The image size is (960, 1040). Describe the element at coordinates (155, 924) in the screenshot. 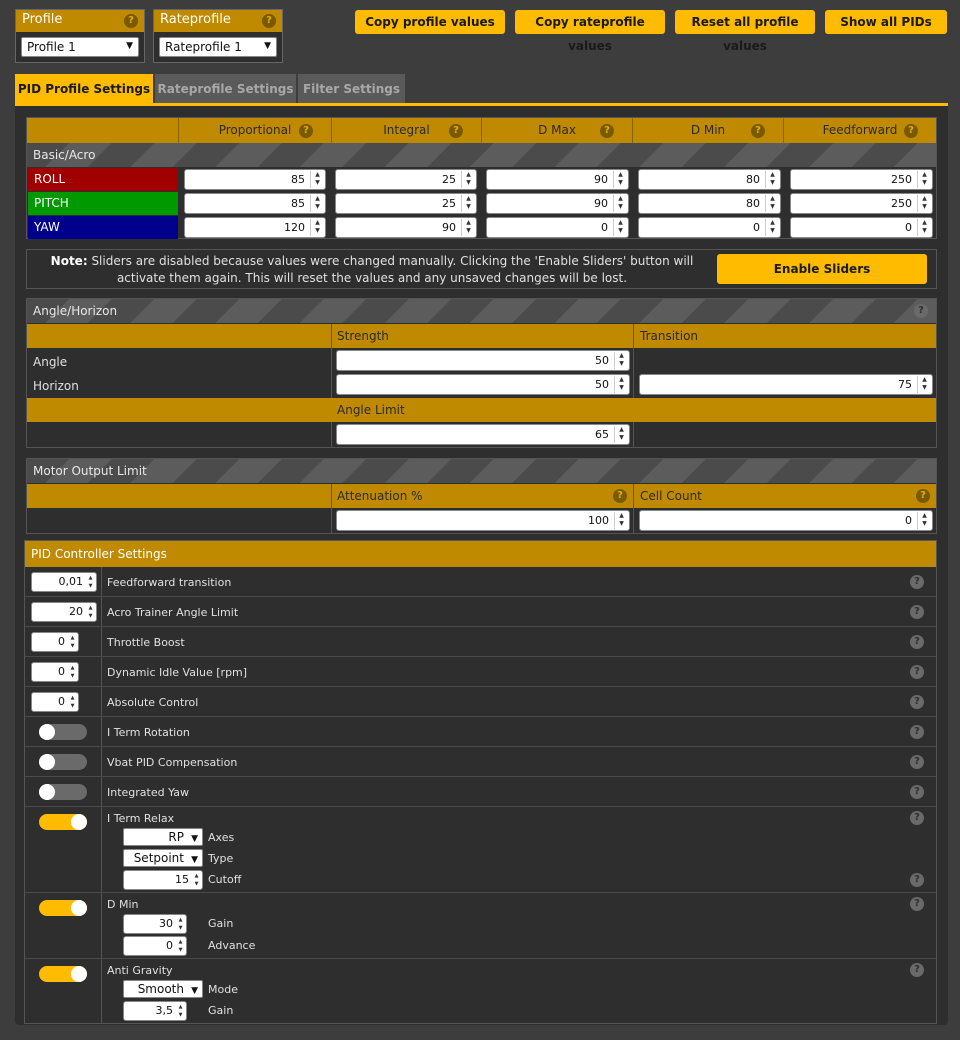

I see `d-min-gain-input: 30 ▲ ▼` at that location.